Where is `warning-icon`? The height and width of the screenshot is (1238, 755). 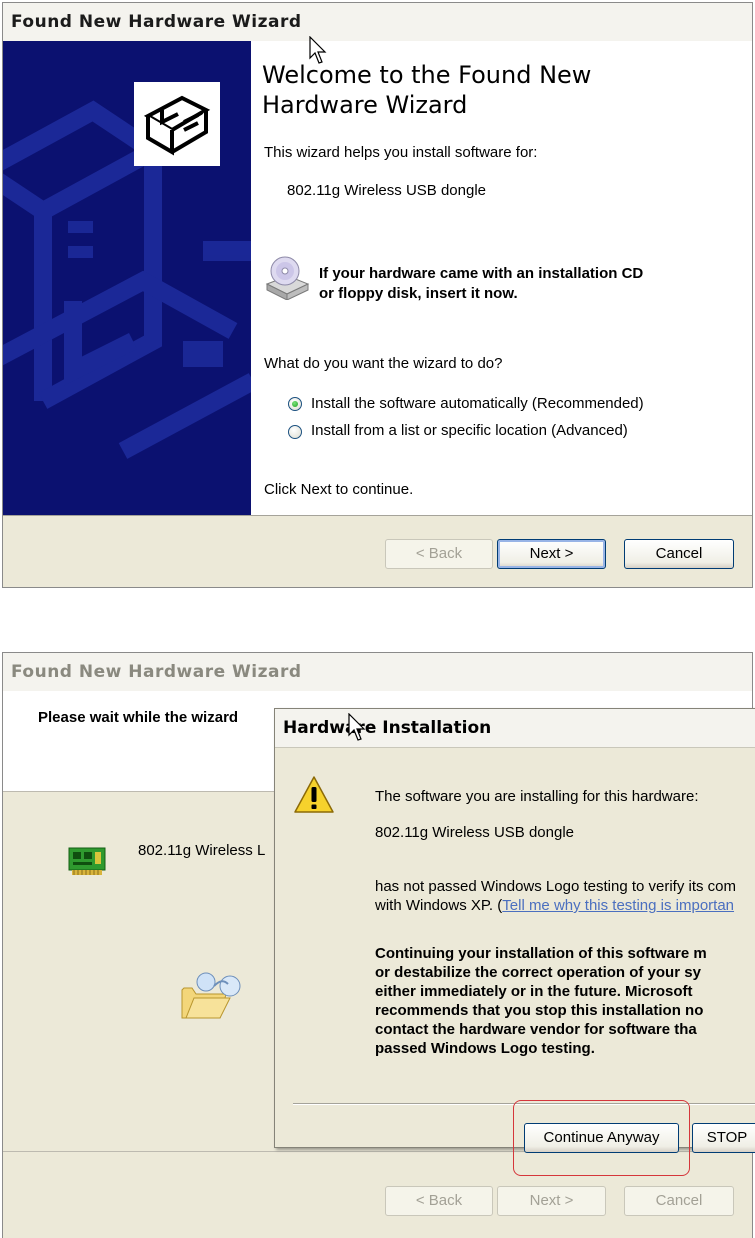
warning-icon is located at coordinates (314, 794).